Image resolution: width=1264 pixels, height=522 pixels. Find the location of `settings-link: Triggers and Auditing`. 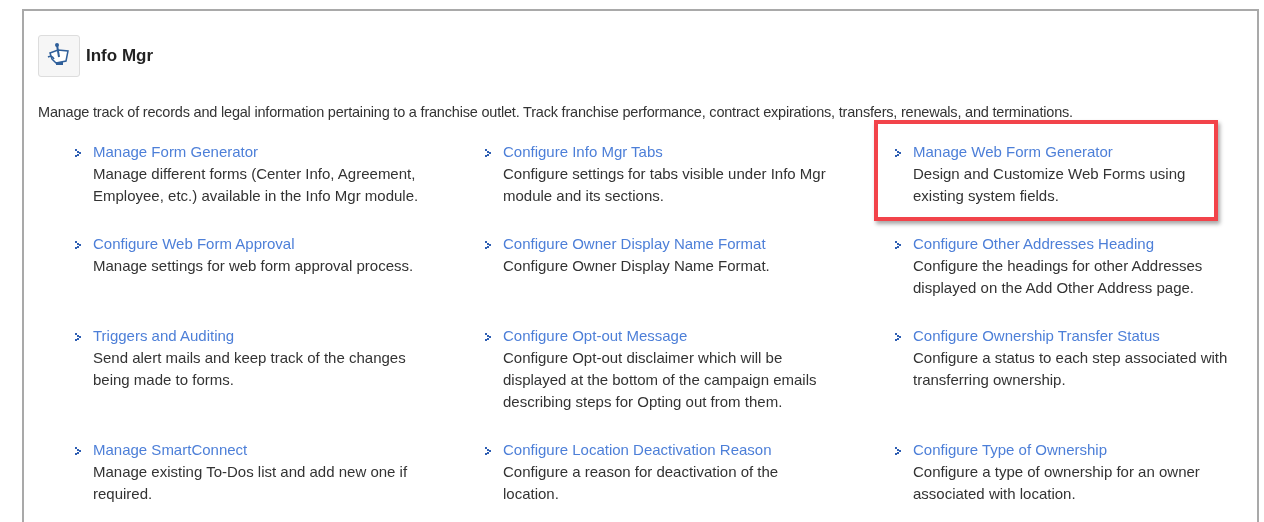

settings-link: Triggers and Auditing is located at coordinates (164, 335).